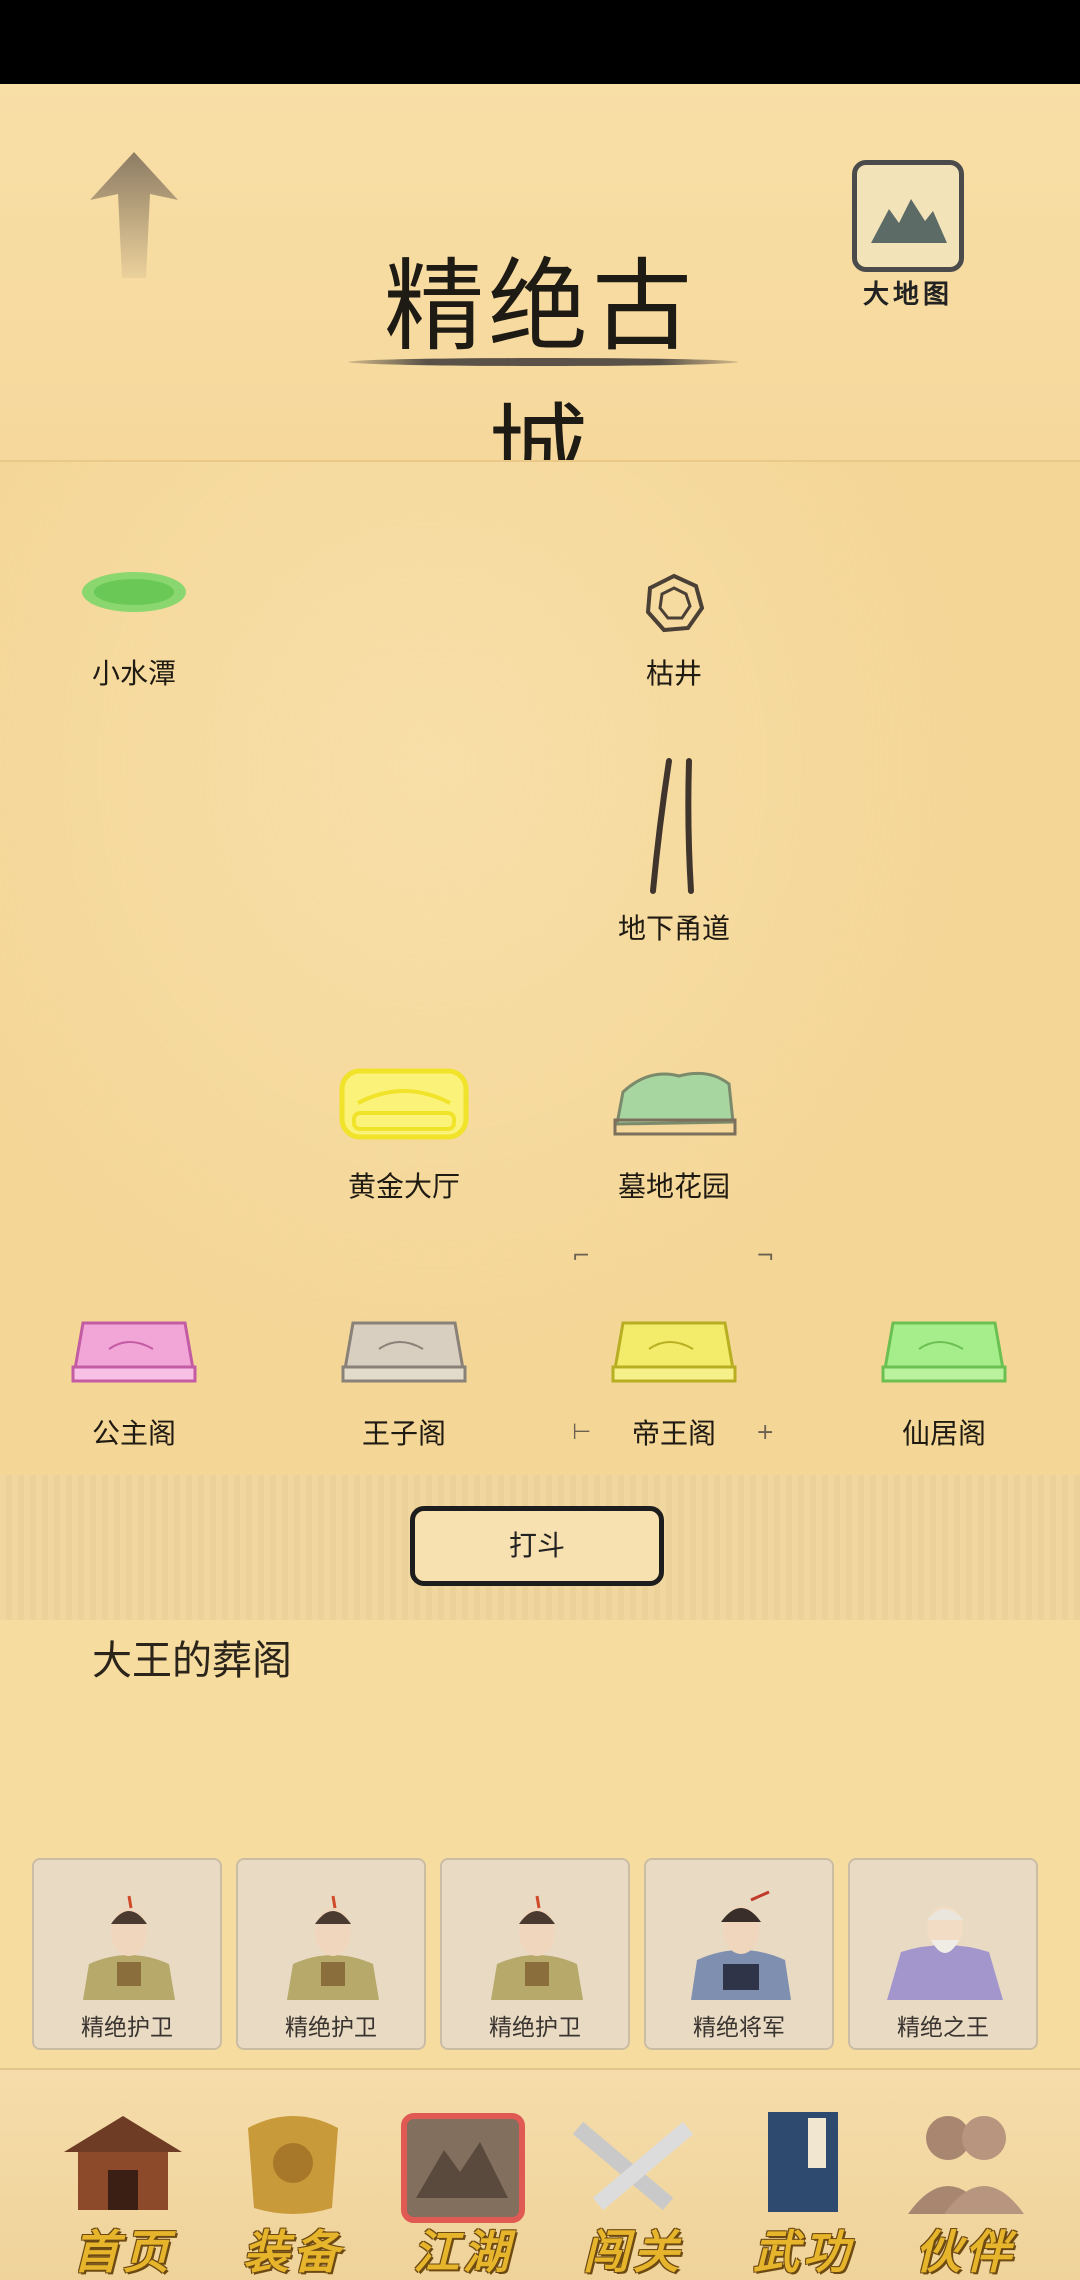 The height and width of the screenshot is (2280, 1080). I want to click on tomb-garden-icon, so click(675, 1103).